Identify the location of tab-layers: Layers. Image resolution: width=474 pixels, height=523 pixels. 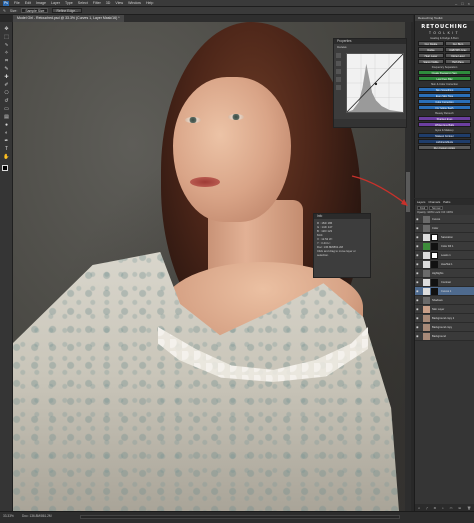
(421, 202).